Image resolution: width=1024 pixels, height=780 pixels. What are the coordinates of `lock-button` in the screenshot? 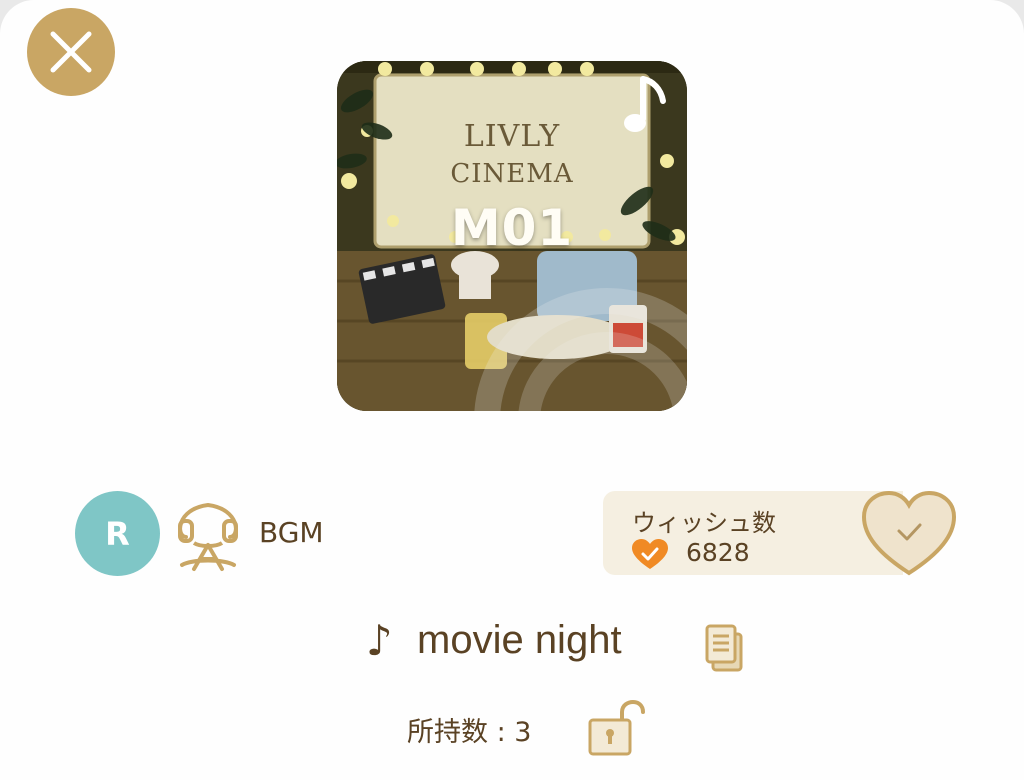 It's located at (617, 727).